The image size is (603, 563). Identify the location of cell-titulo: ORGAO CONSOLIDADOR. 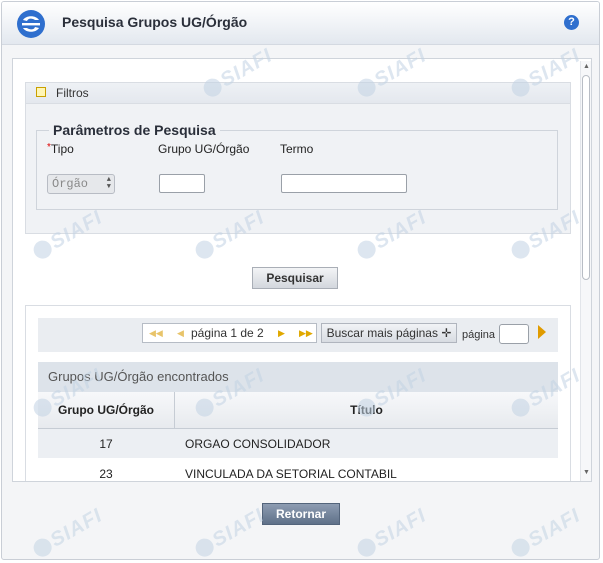
(258, 444).